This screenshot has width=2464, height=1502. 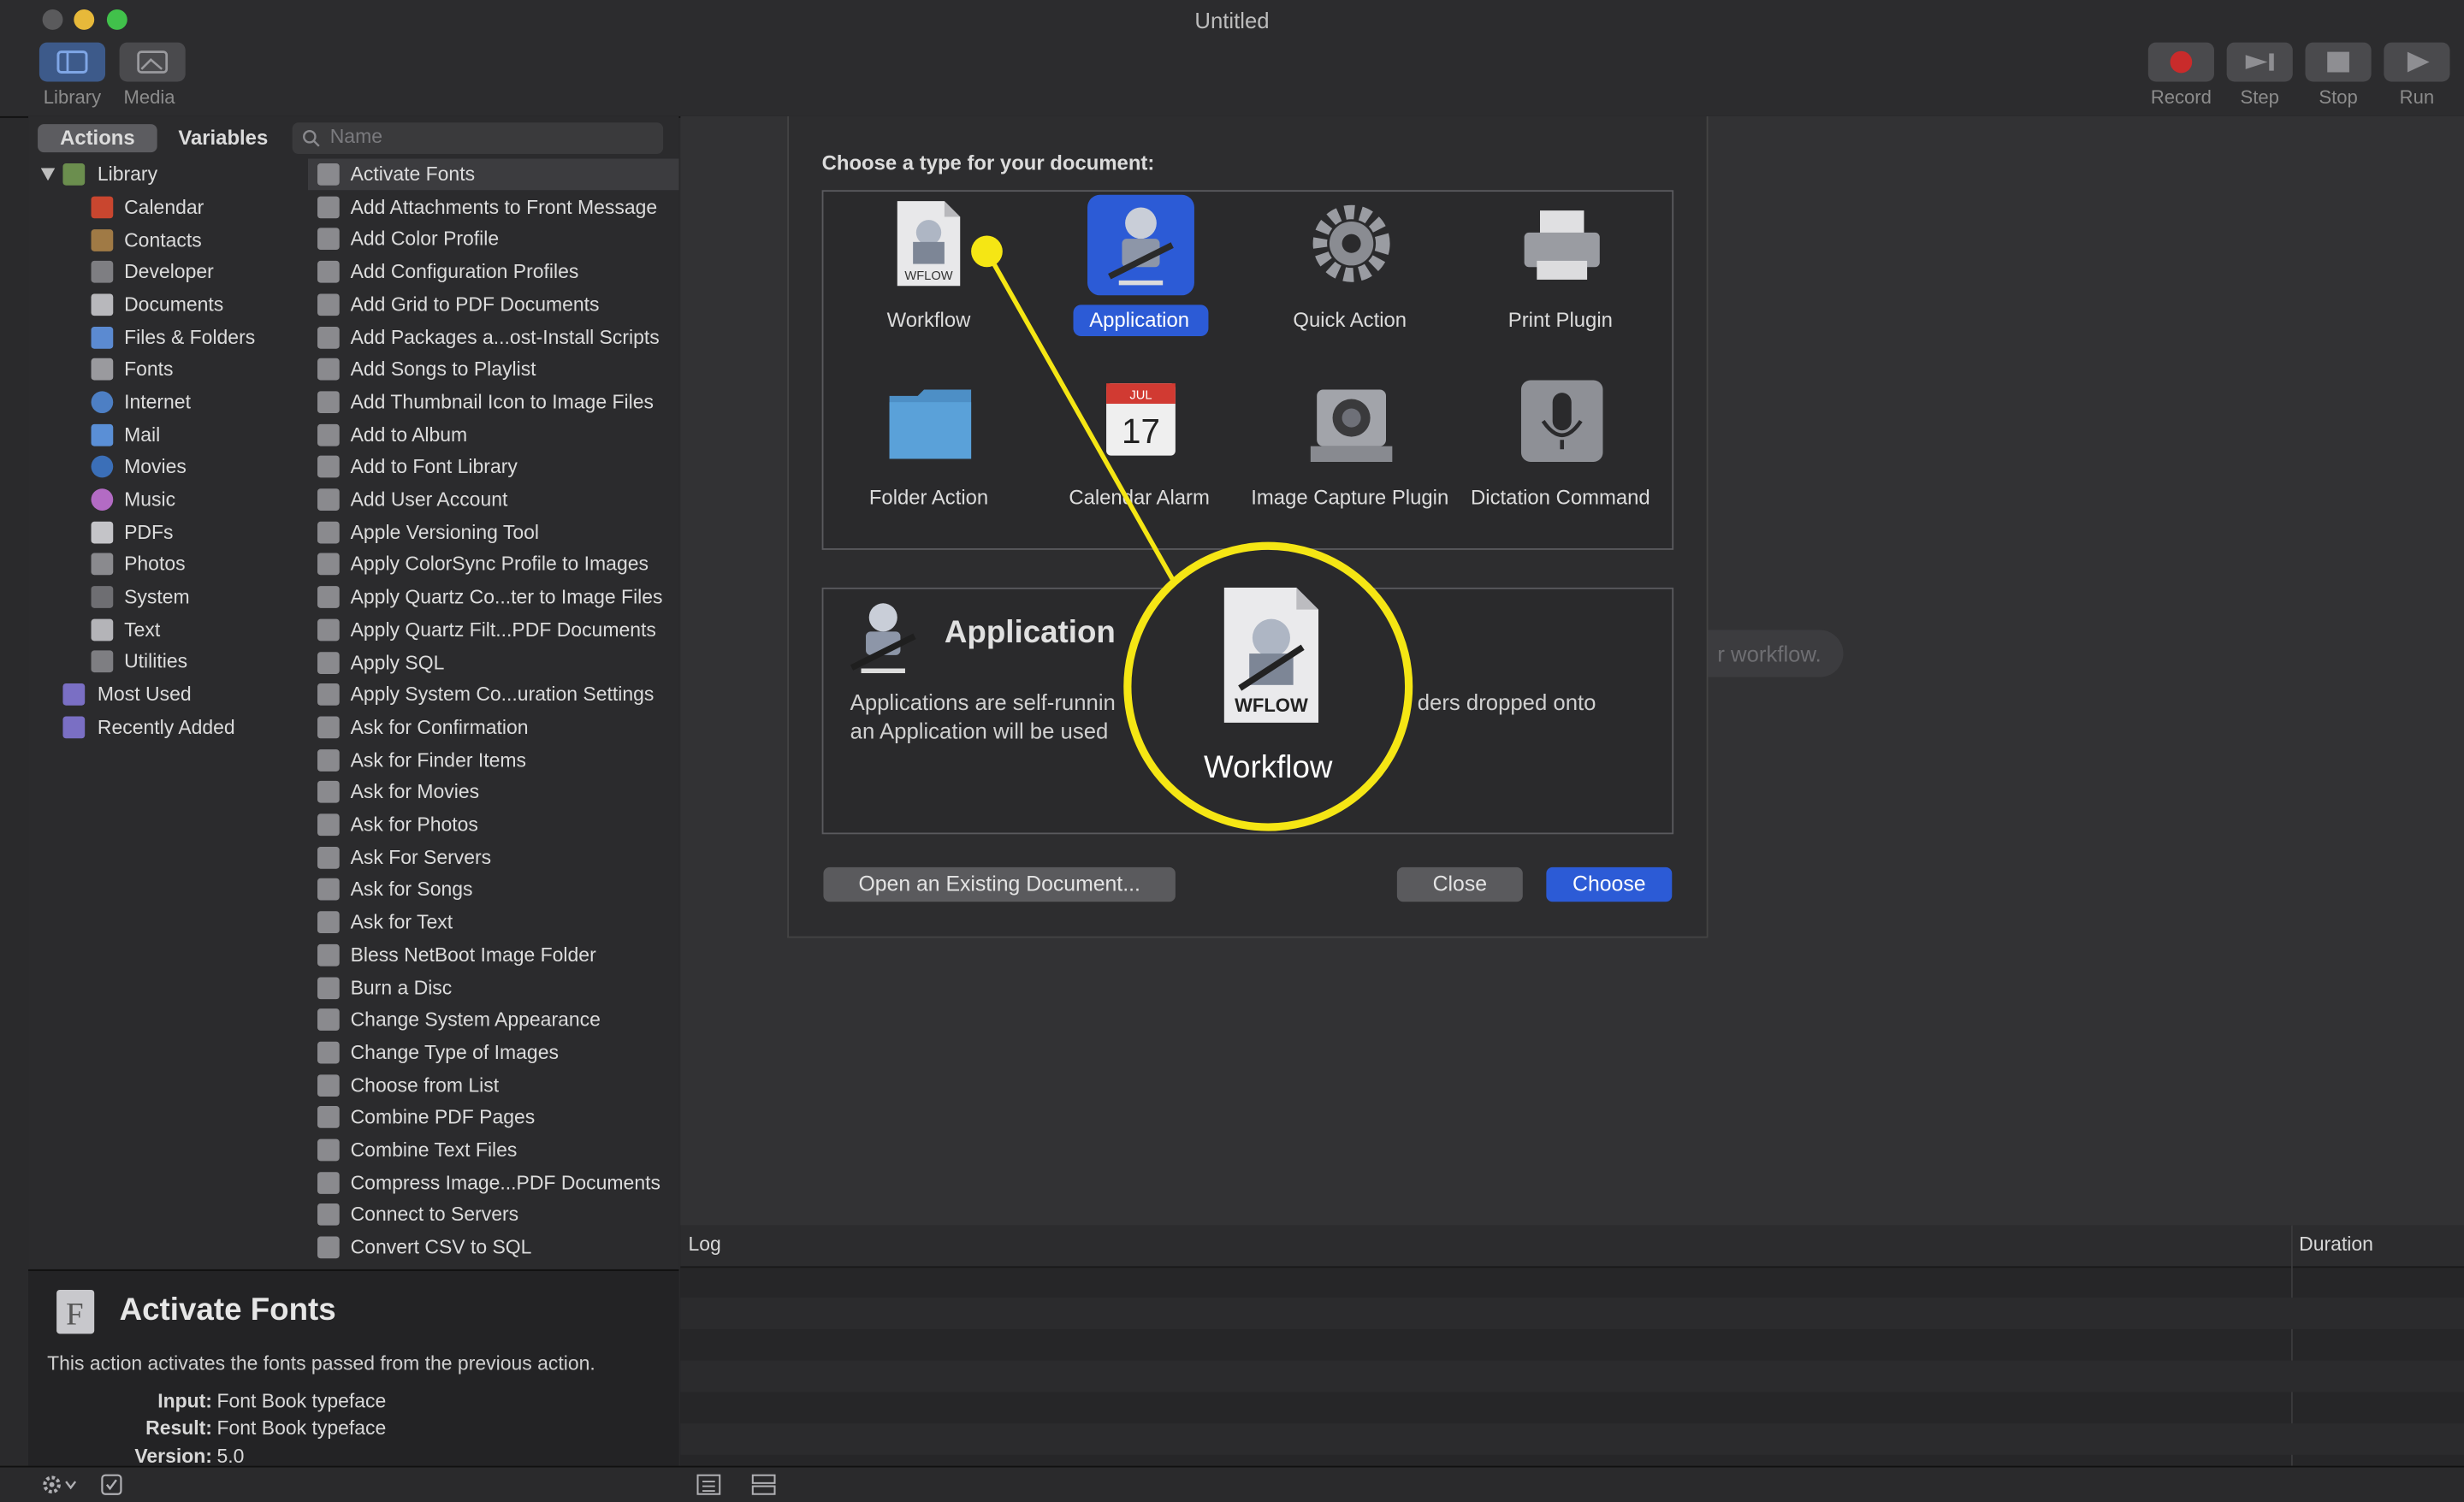 What do you see at coordinates (987, 251) in the screenshot?
I see `callout-dot` at bounding box center [987, 251].